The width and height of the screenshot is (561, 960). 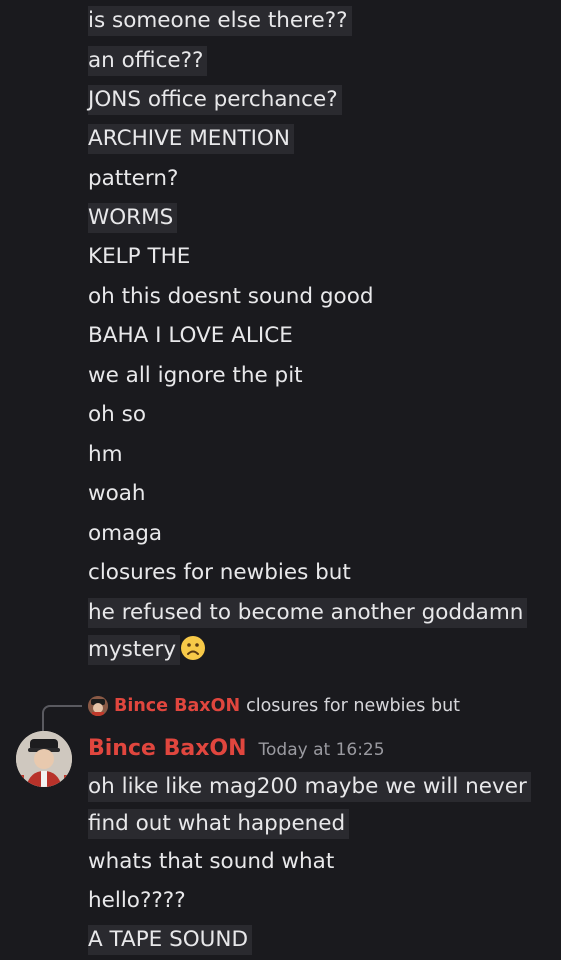 I want to click on message-text: KELP THE, so click(x=139, y=256).